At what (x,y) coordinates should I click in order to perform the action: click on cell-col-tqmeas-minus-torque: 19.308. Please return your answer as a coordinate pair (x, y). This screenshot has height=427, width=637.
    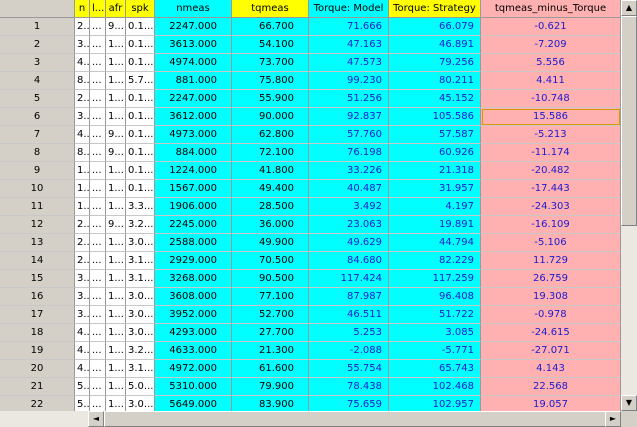
    Looking at the image, I should click on (551, 297).